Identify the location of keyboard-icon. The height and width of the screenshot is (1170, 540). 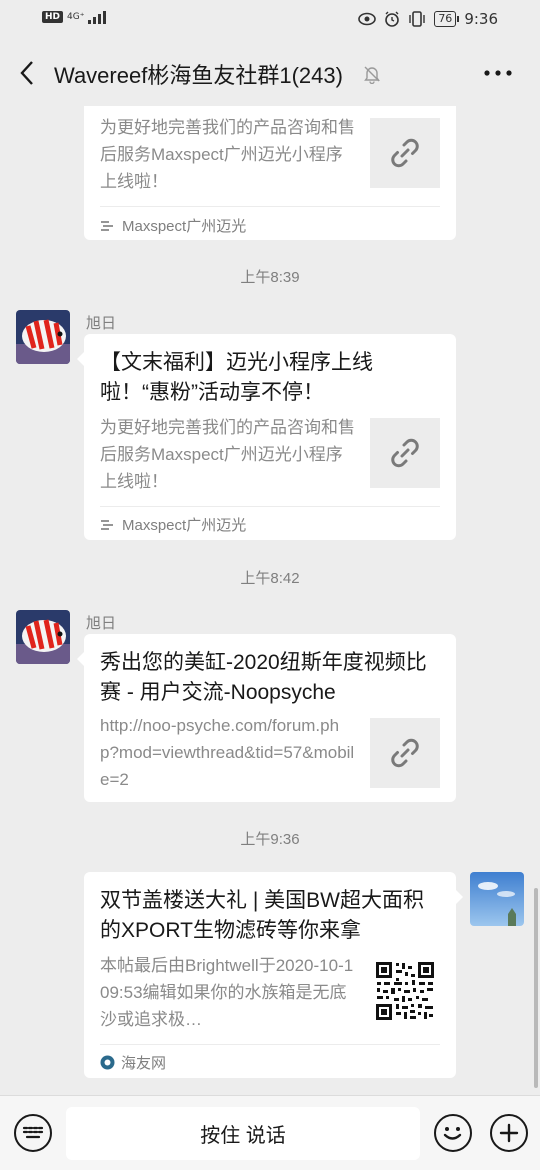
(33, 1132).